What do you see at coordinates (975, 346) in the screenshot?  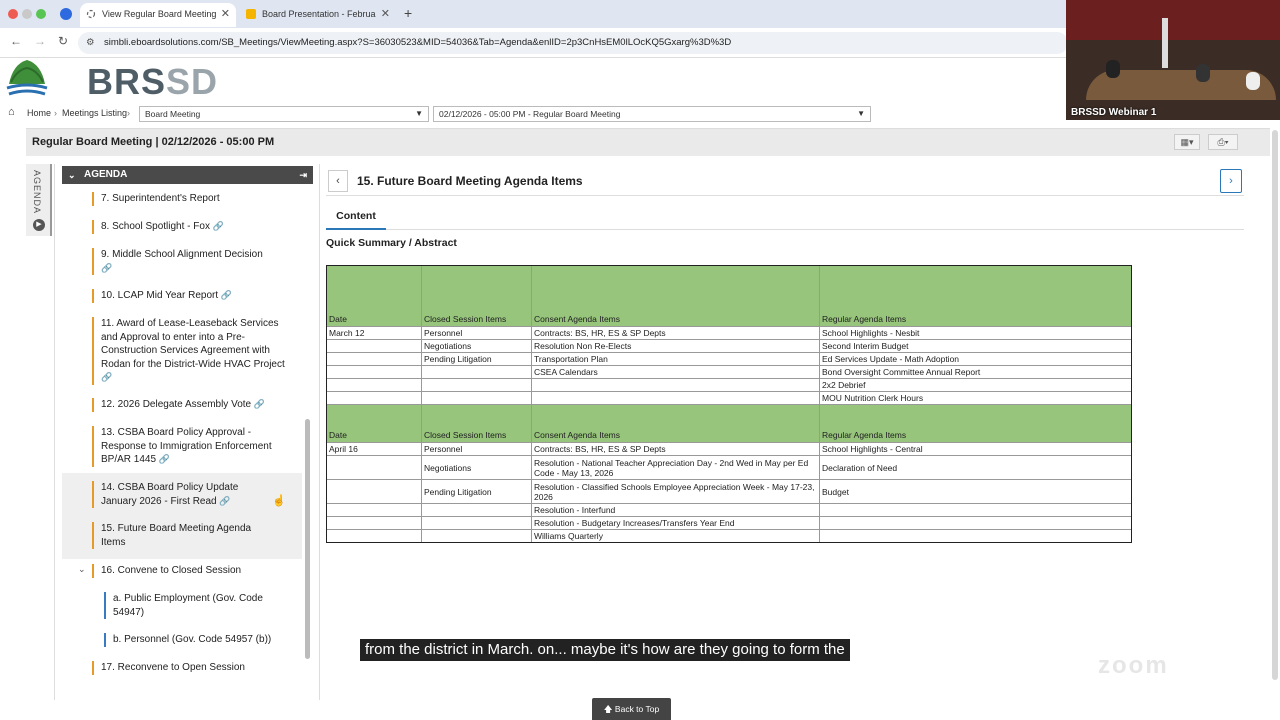 I see `table-cell: Second Interim Budget` at bounding box center [975, 346].